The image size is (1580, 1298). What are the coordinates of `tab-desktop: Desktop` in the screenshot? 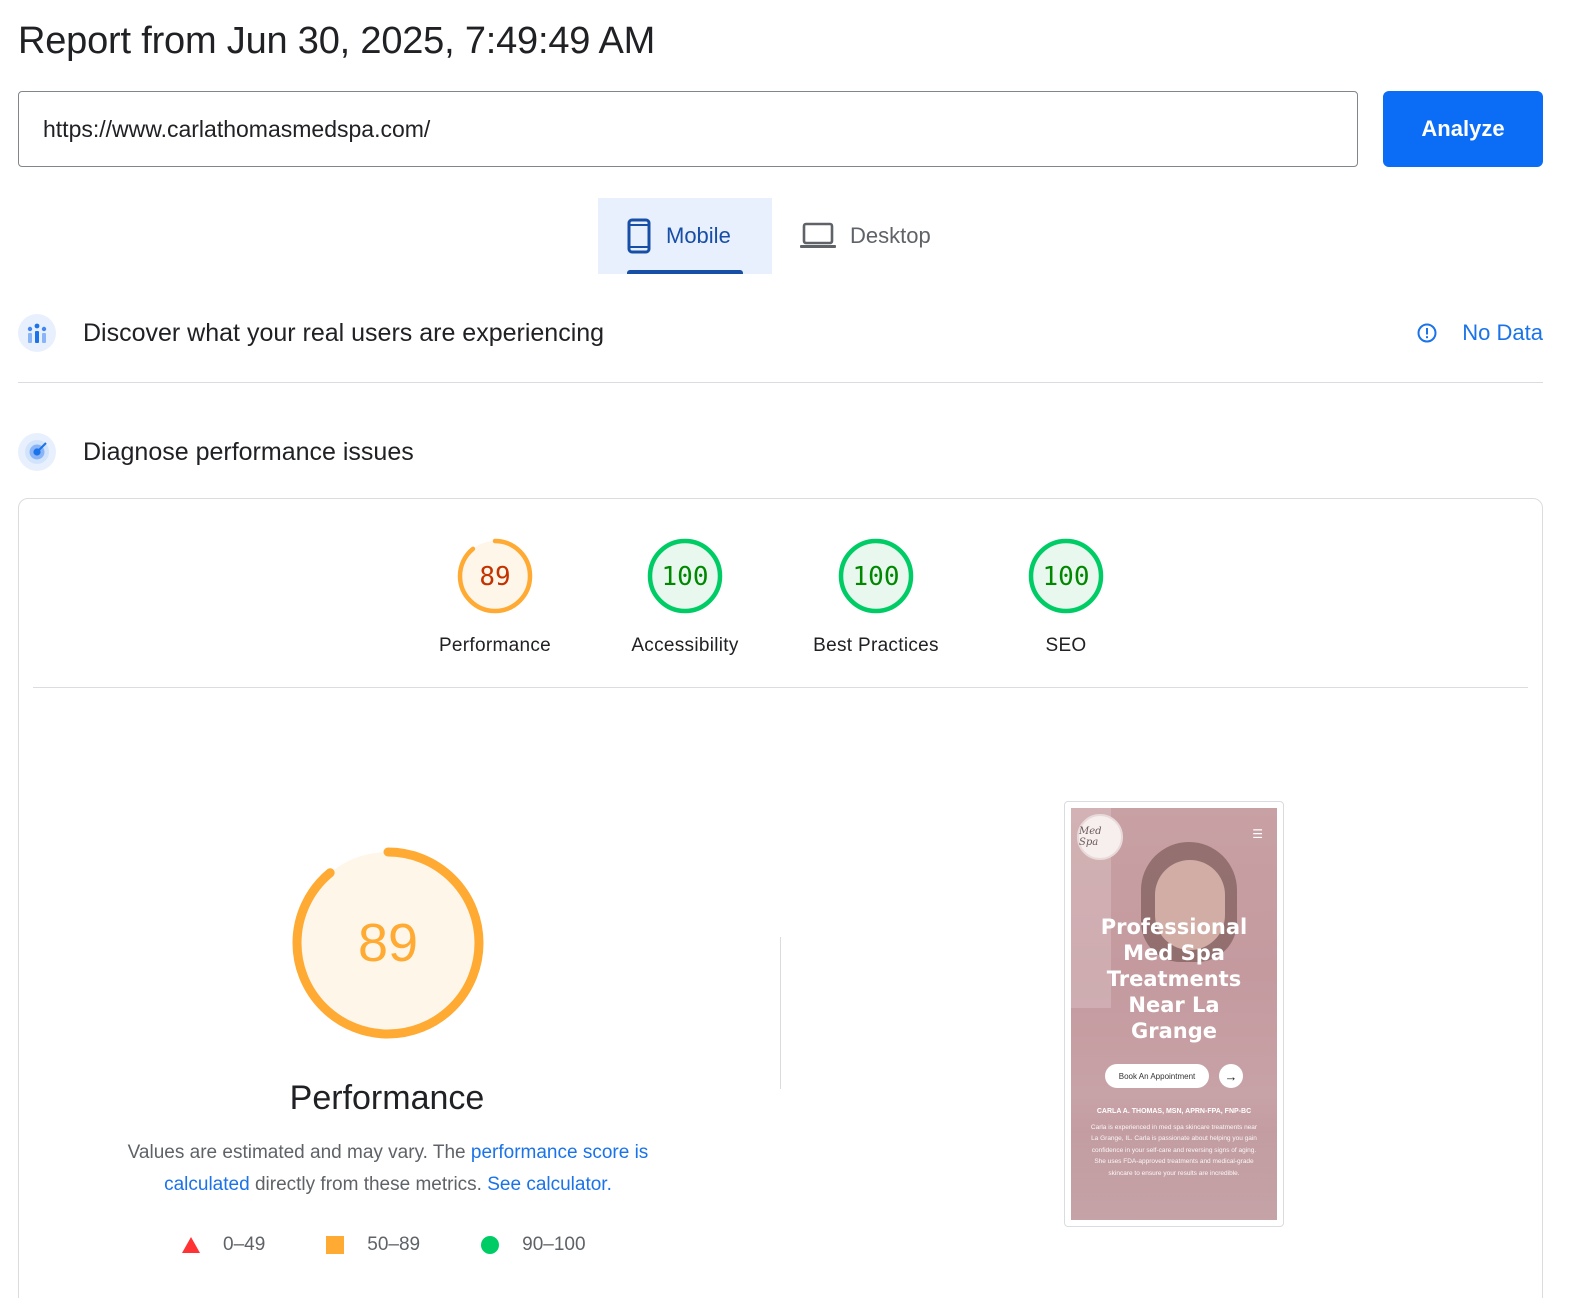 It's located at (865, 236).